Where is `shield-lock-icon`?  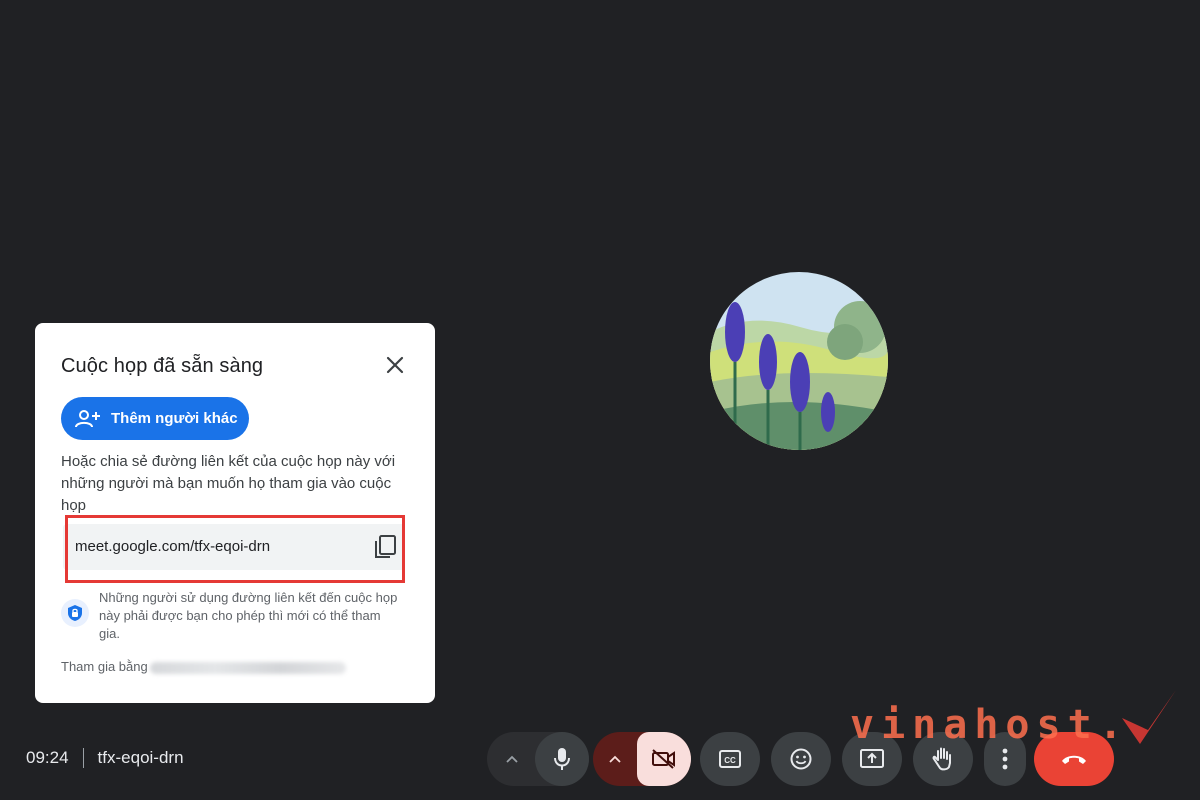
shield-lock-icon is located at coordinates (75, 613).